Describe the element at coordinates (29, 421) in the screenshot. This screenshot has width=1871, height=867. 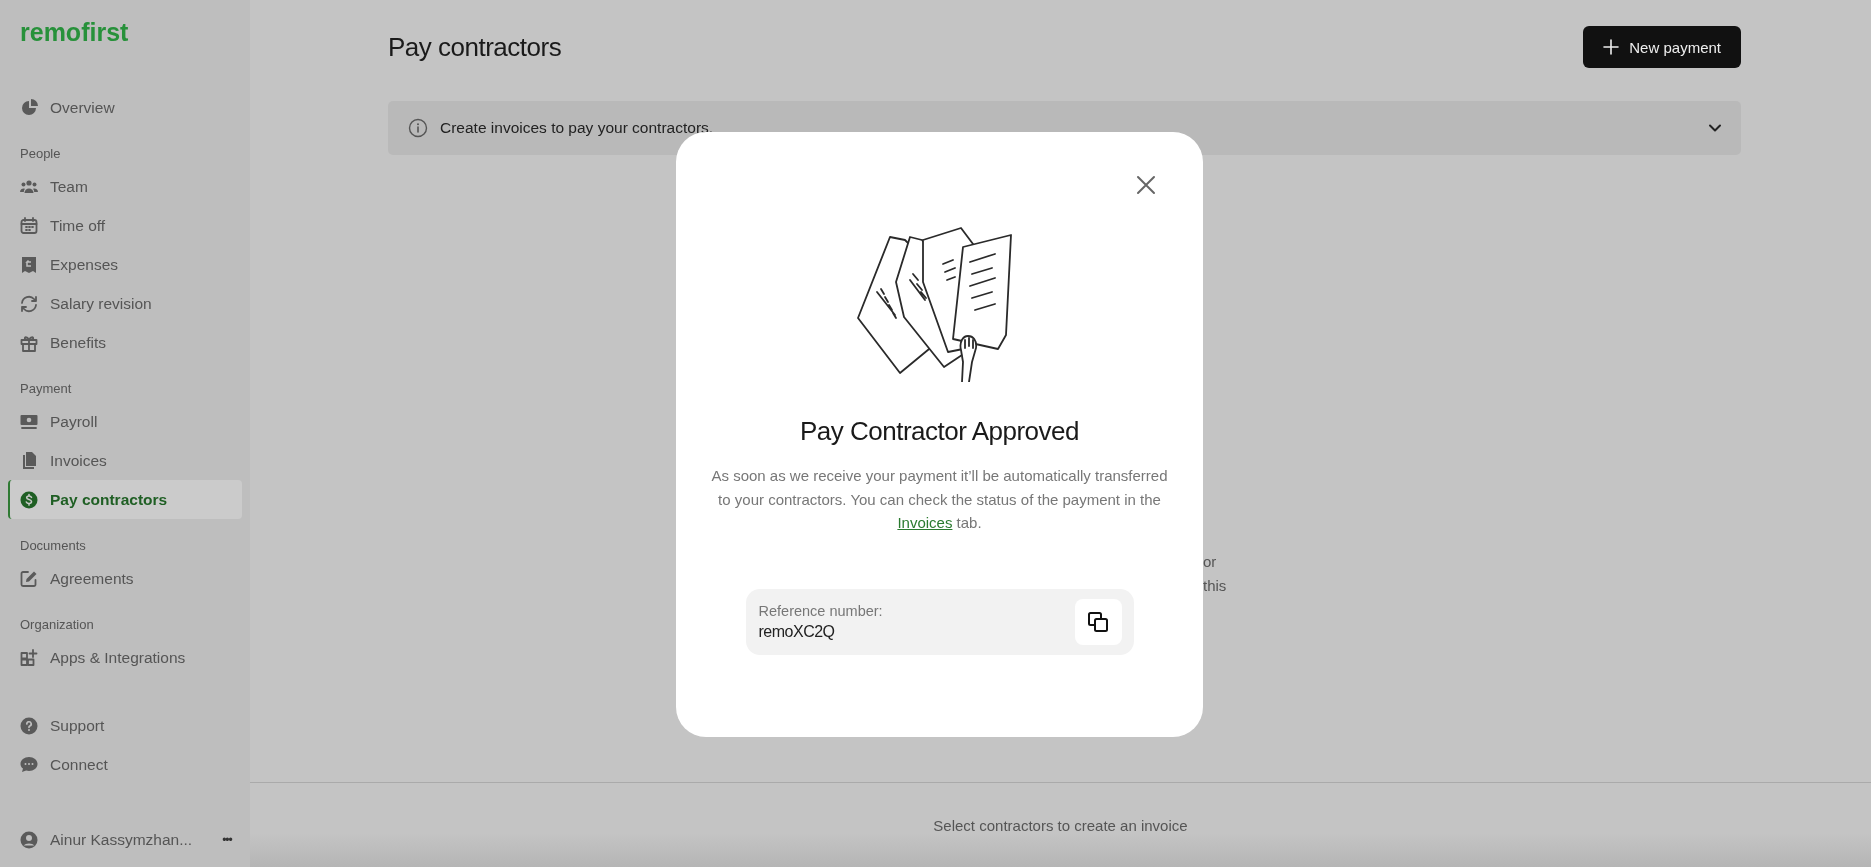
I see `banknote-icon` at that location.